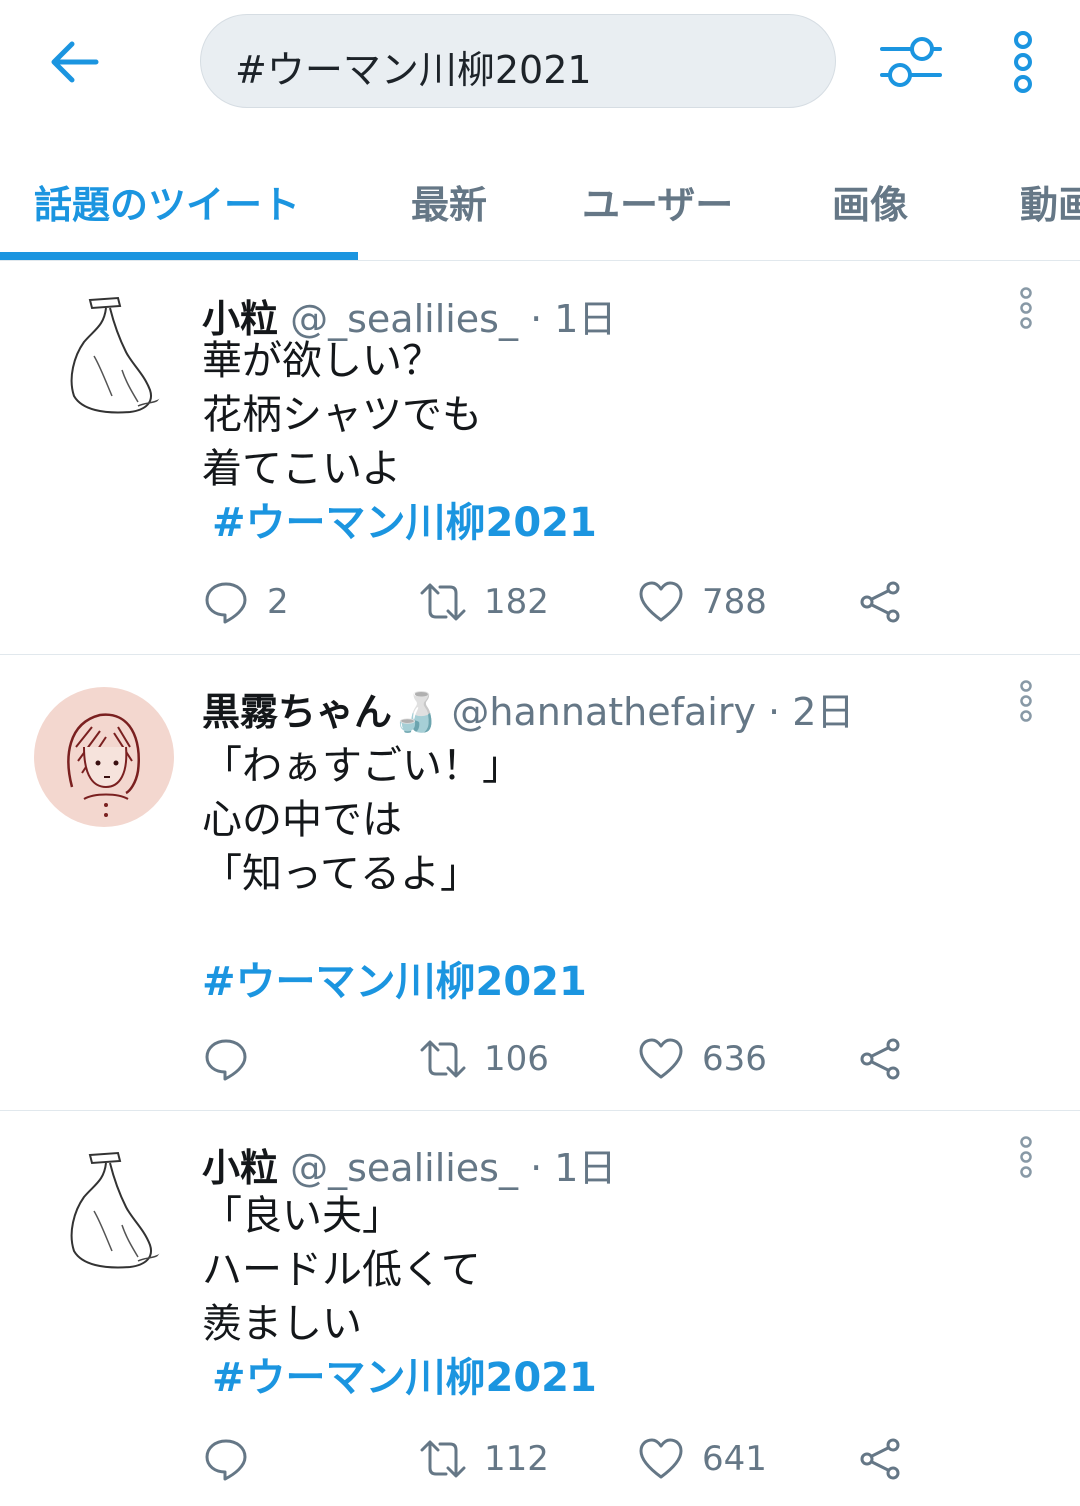 The width and height of the screenshot is (1080, 1506). I want to click on active-tab-indicator, so click(179, 256).